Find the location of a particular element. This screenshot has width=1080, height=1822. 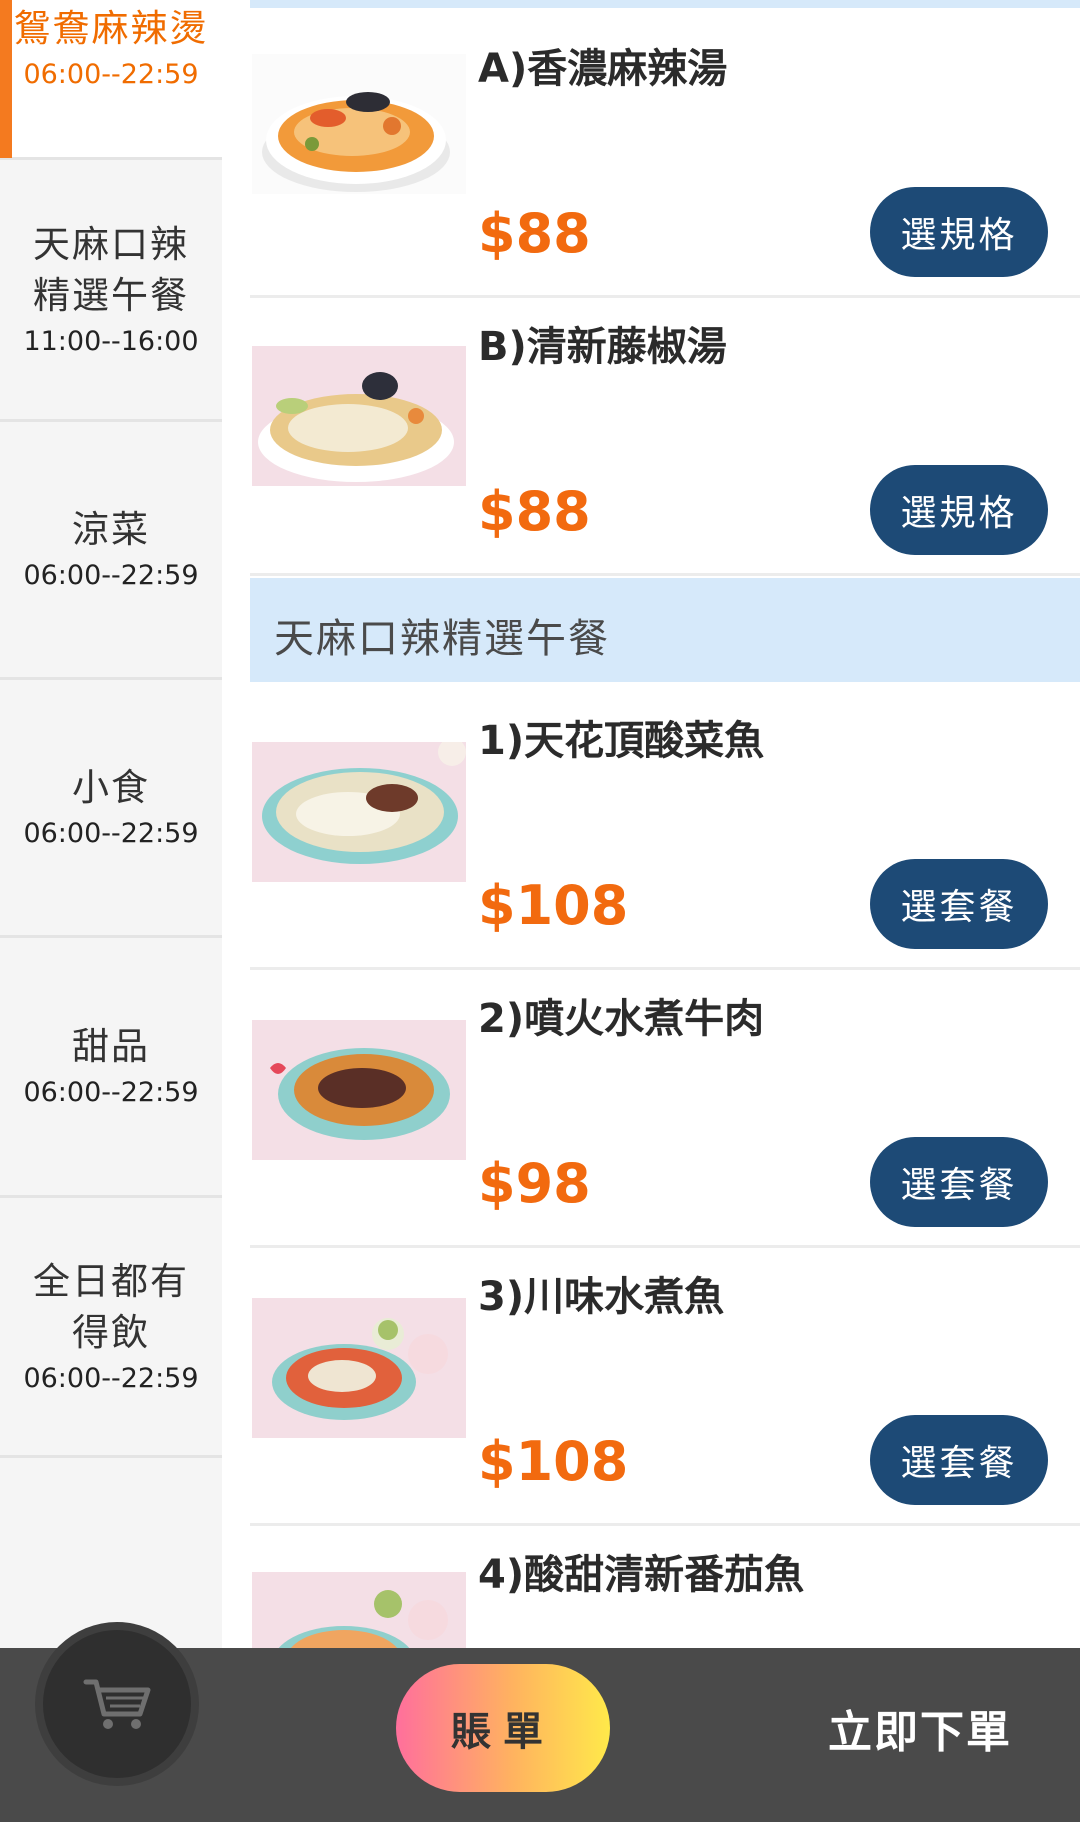

menu-item: 3)川味水煮魚 $108 選套餐 is located at coordinates (665, 1387).